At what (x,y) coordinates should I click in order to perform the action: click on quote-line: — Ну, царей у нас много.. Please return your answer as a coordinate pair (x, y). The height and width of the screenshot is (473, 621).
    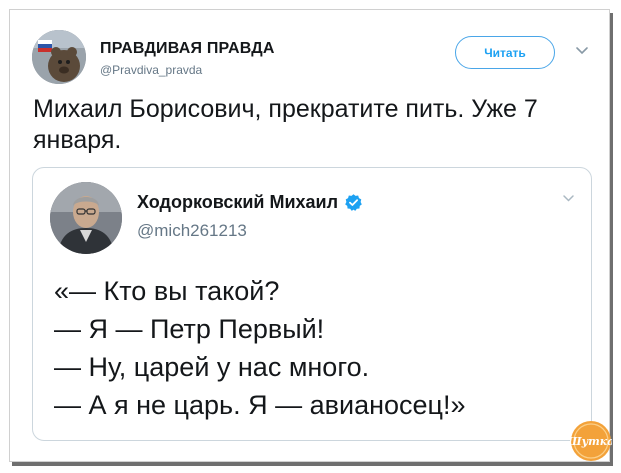
    Looking at the image, I should click on (212, 367).